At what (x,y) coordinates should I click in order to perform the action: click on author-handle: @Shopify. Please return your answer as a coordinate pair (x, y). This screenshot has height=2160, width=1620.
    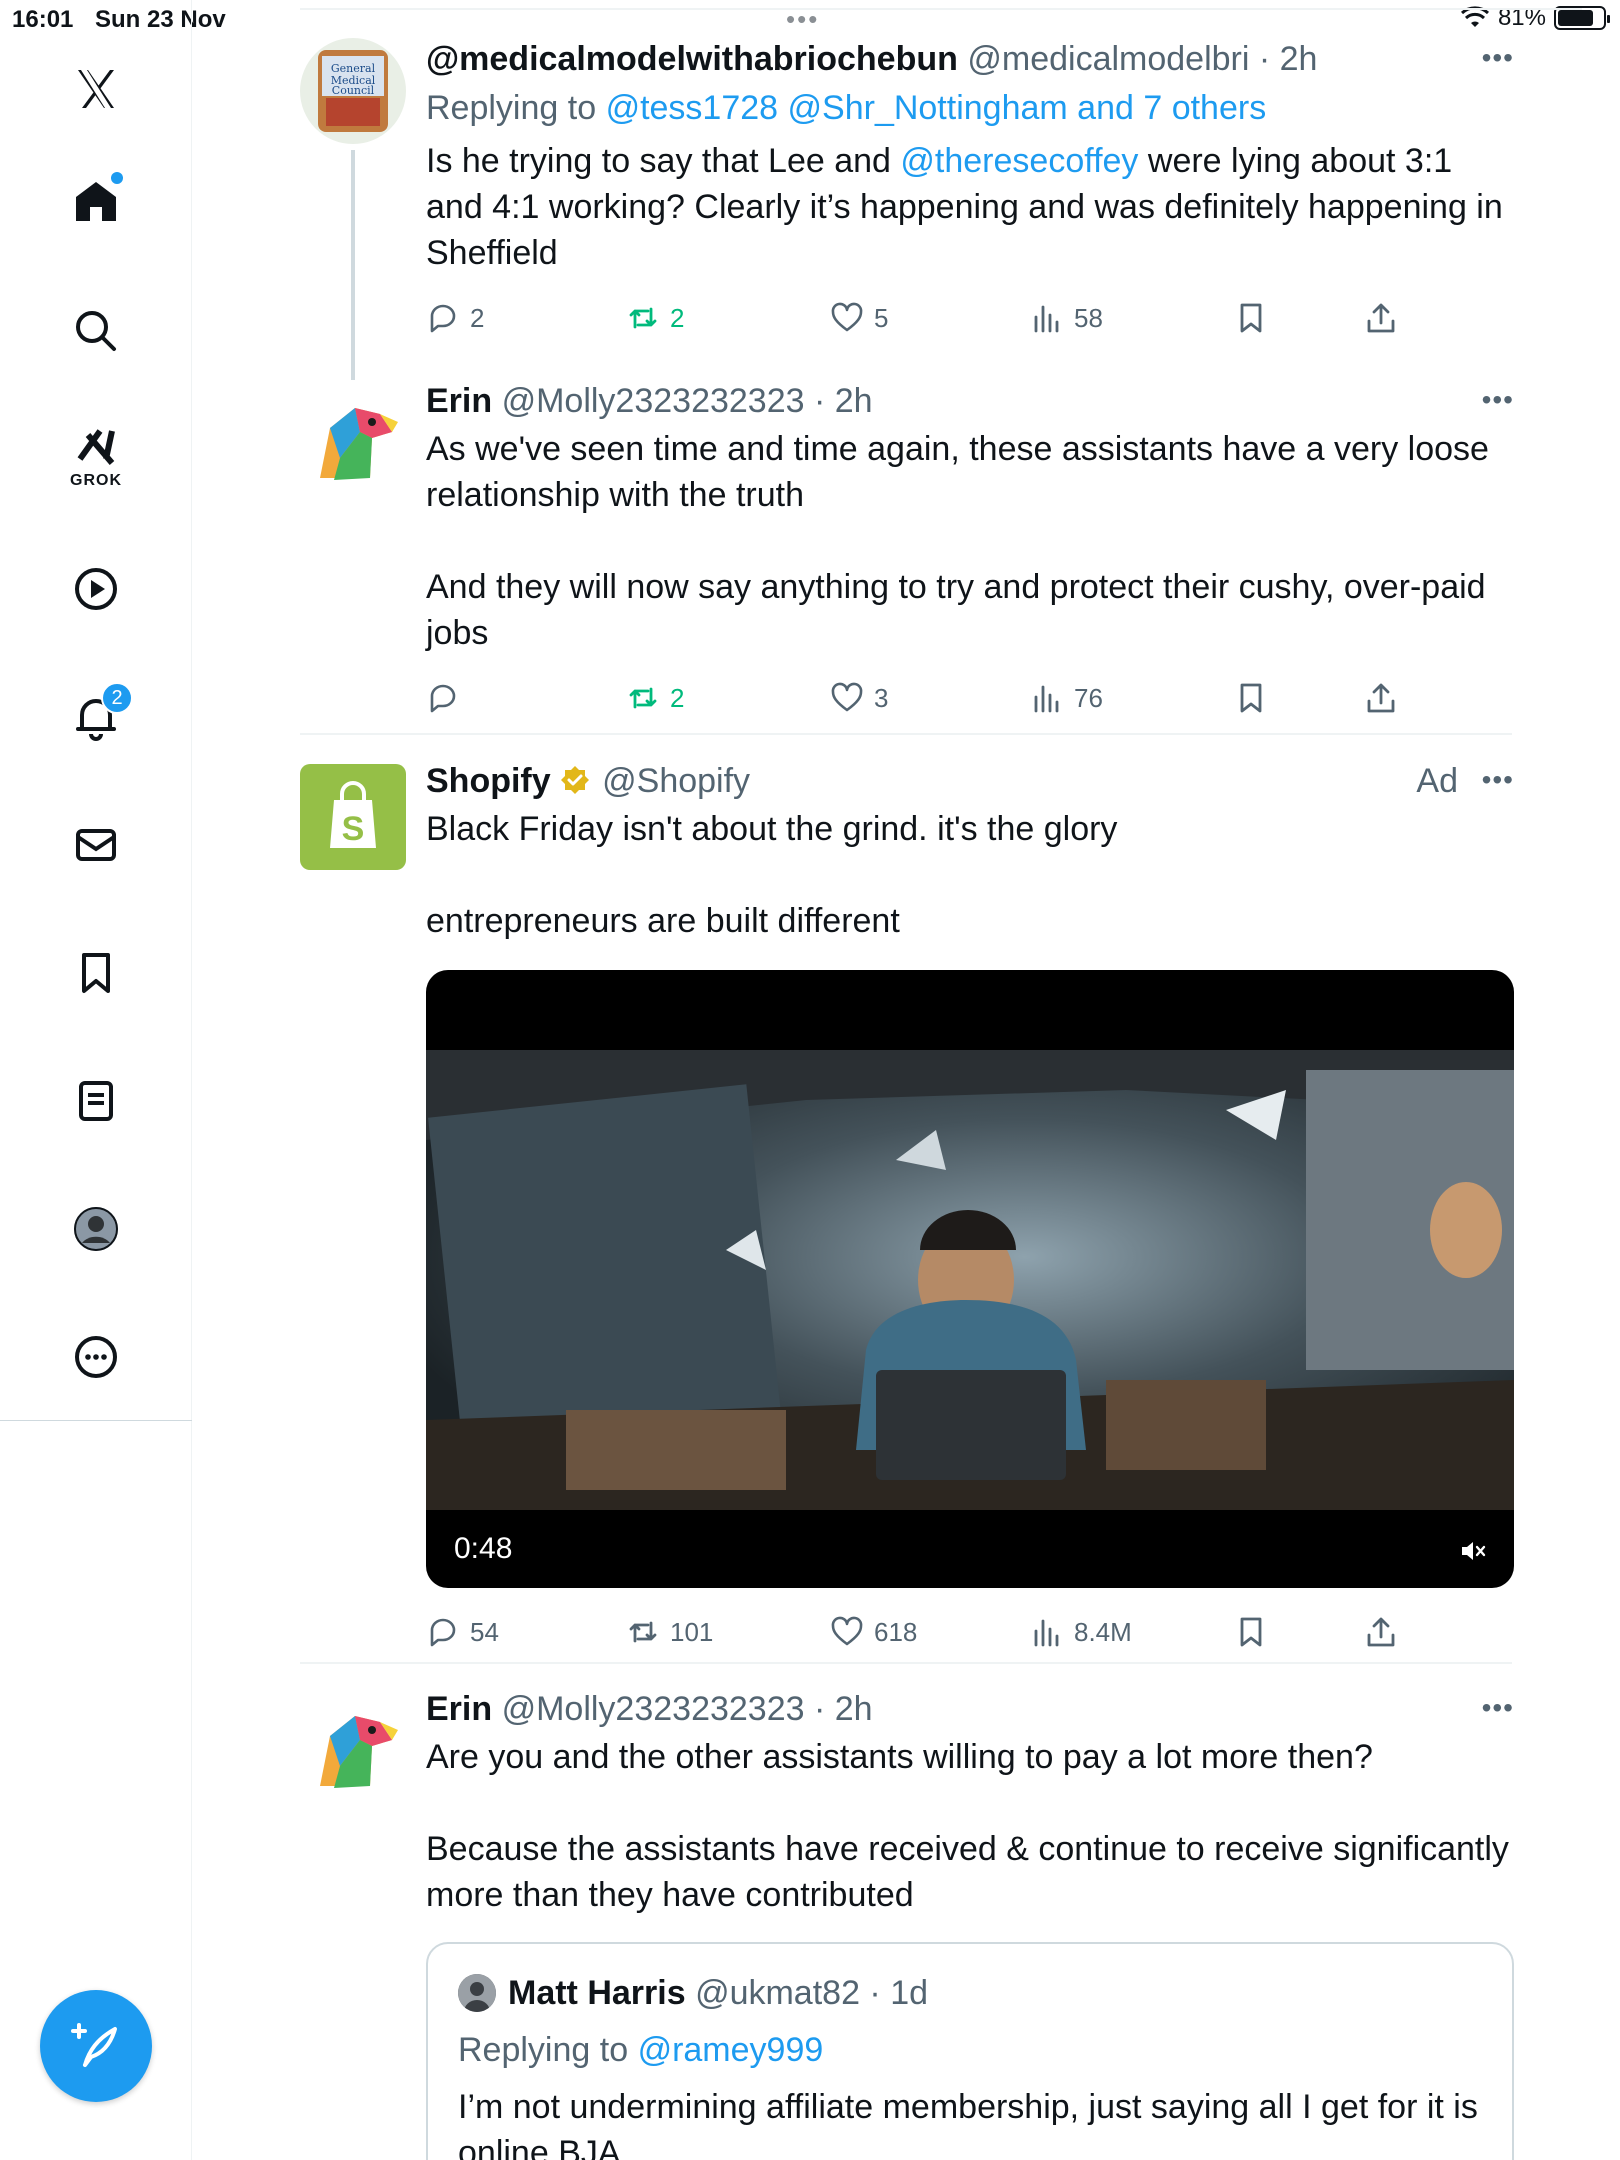
    Looking at the image, I should click on (676, 781).